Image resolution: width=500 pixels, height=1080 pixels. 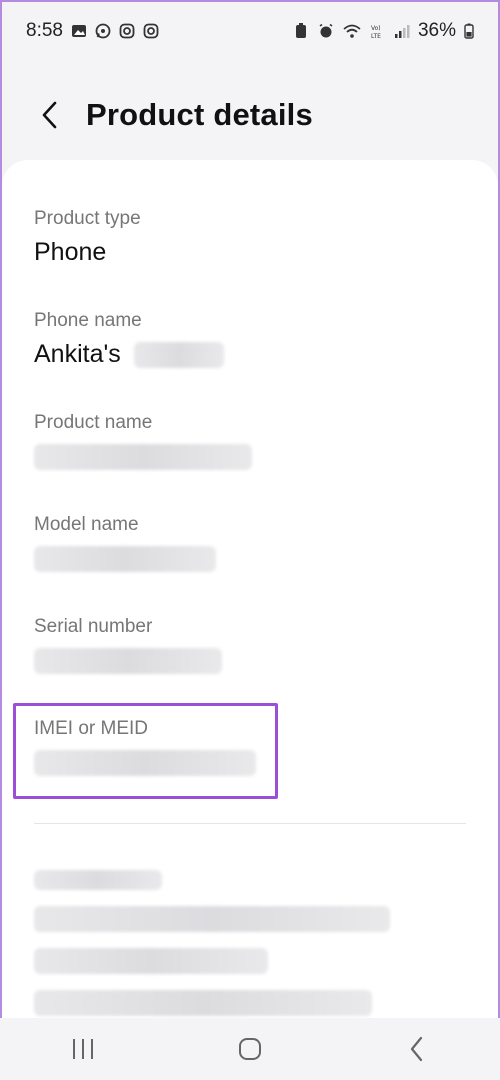 What do you see at coordinates (103, 31) in the screenshot?
I see `whatsapp-notification-icon` at bounding box center [103, 31].